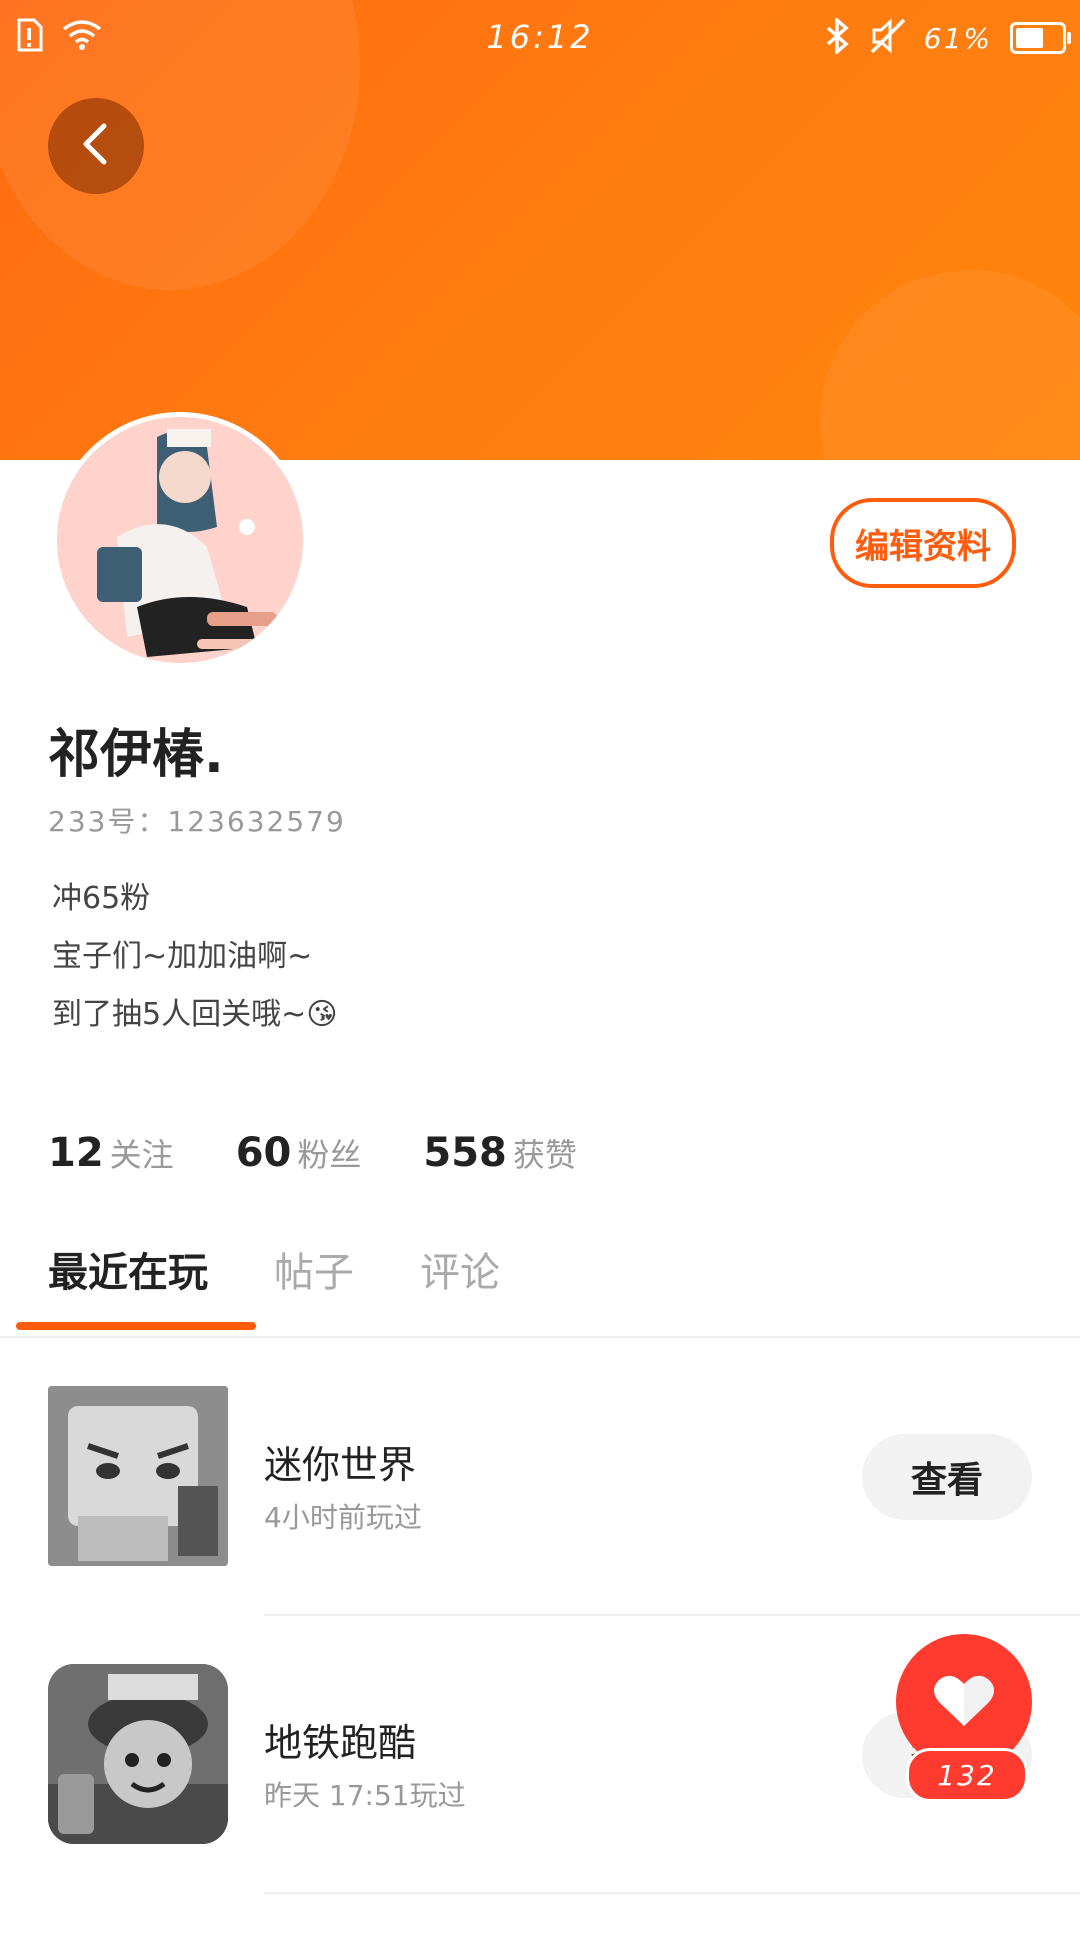  Describe the element at coordinates (136, 1326) in the screenshot. I see `tab-active-indicator` at that location.